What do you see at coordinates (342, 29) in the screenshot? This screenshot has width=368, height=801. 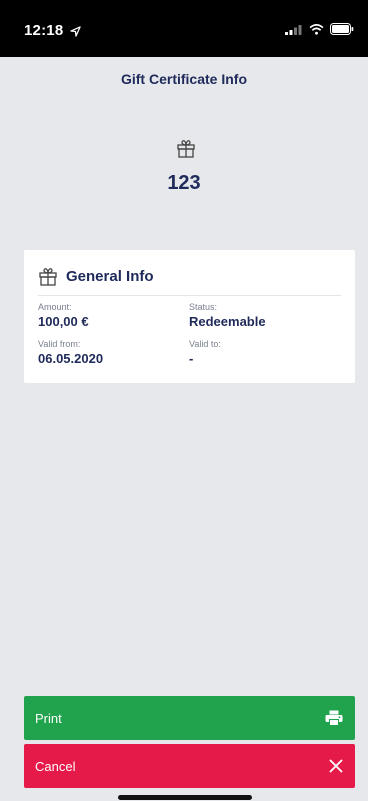 I see `battery-icon` at bounding box center [342, 29].